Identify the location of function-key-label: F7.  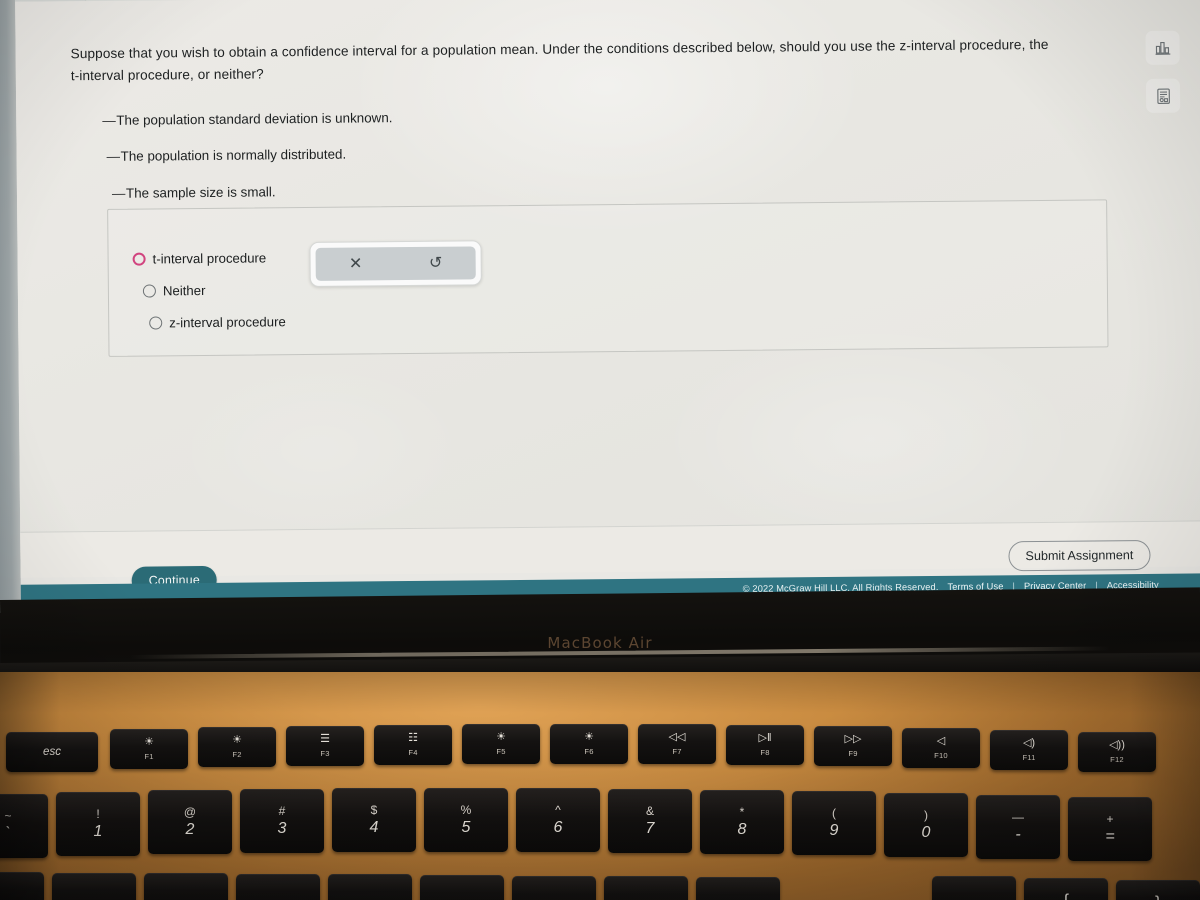
(677, 751).